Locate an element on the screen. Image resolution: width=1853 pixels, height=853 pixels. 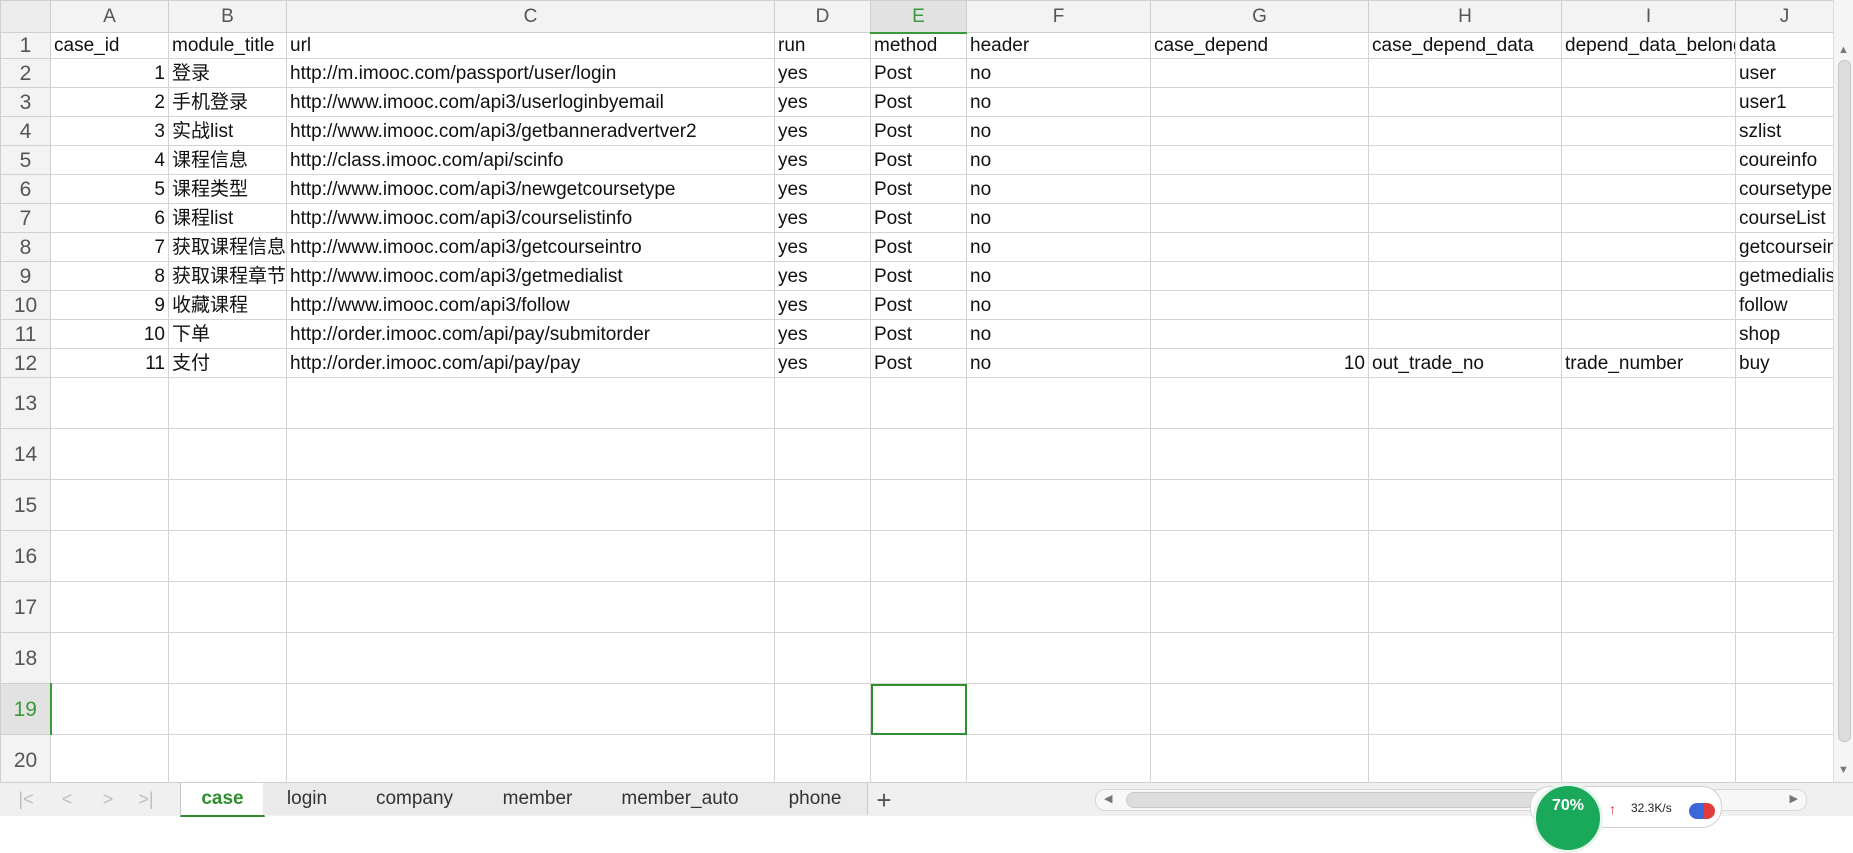
cell-c18 is located at coordinates (530, 658).